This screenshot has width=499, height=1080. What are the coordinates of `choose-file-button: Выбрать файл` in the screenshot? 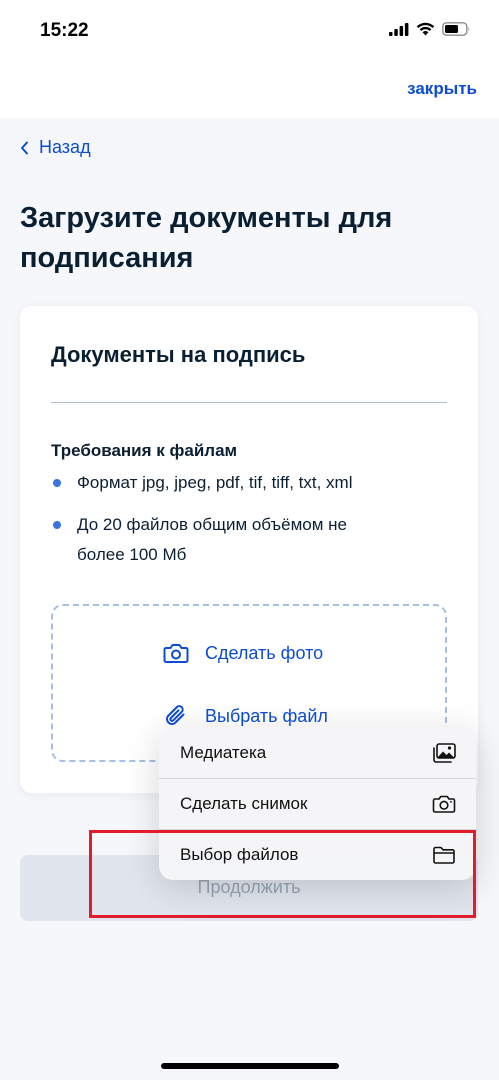 It's located at (245, 716).